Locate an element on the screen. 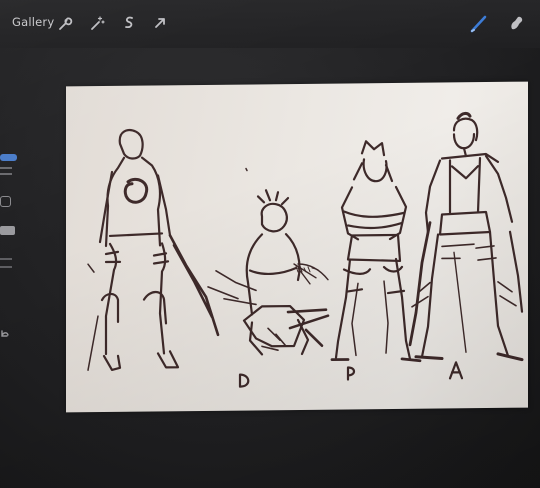 Image resolution: width=540 pixels, height=488 pixels. top-toolbar: Gallery is located at coordinates (270, 24).